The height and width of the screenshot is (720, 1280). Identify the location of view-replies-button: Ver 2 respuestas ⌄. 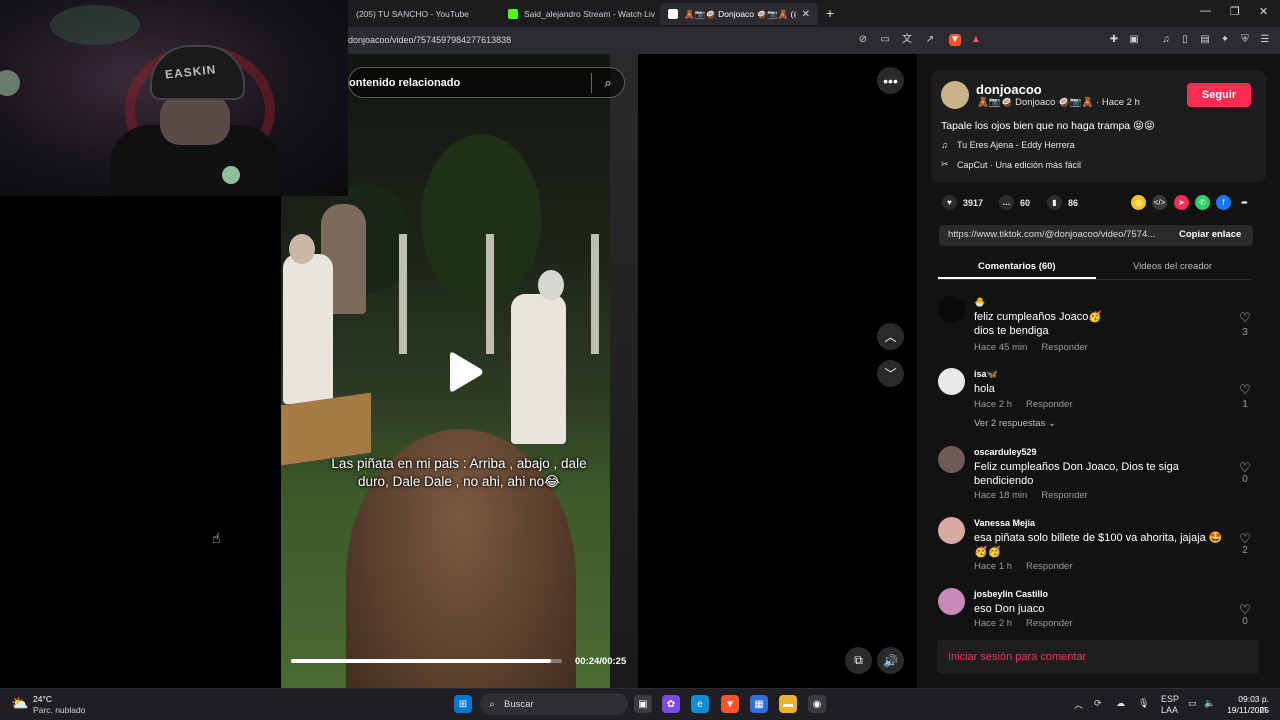
(1015, 423).